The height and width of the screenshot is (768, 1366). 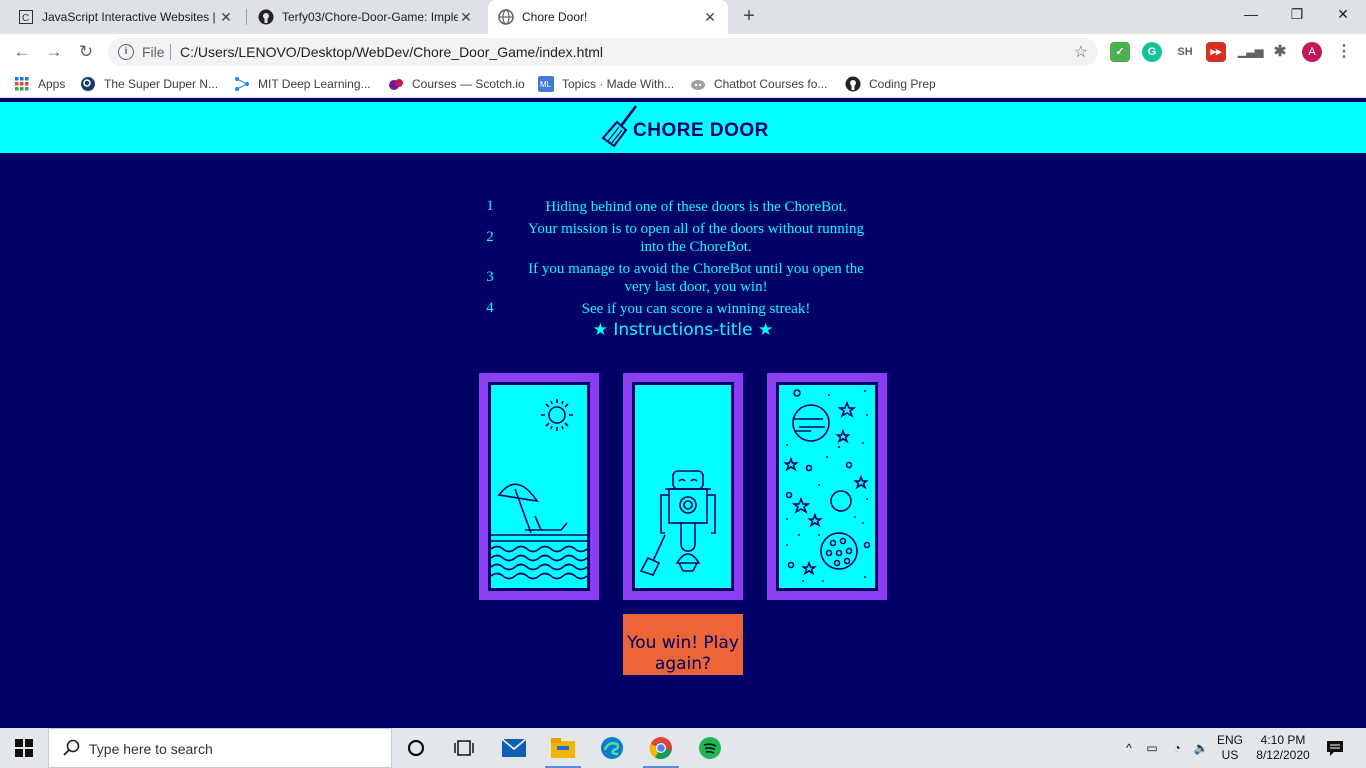 I want to click on bookmark-coding-prep: Coding Prep, so click(x=890, y=84).